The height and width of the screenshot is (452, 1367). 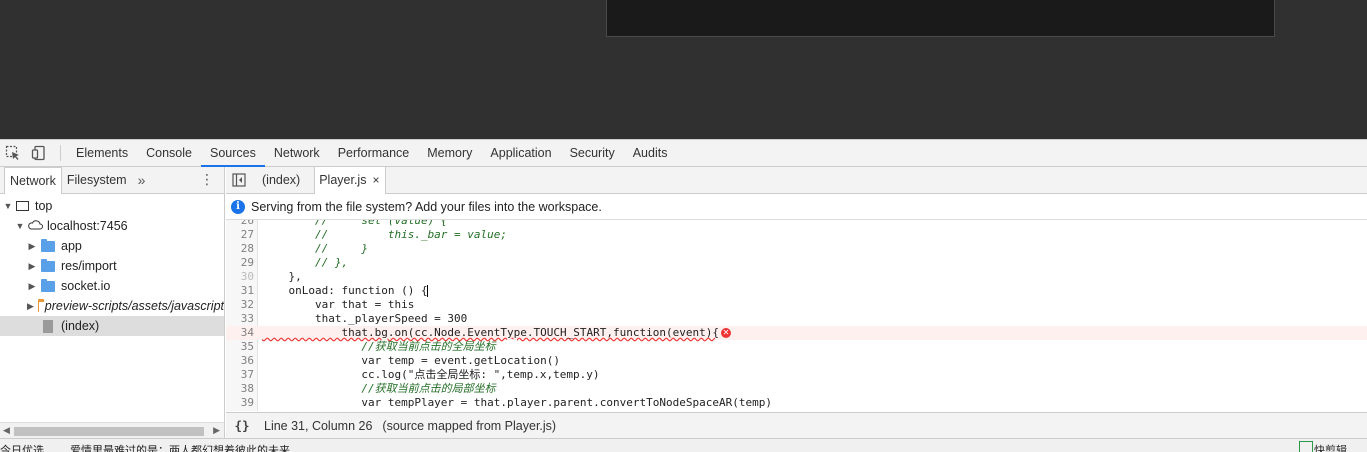 I want to click on tab-security: Security, so click(x=592, y=153).